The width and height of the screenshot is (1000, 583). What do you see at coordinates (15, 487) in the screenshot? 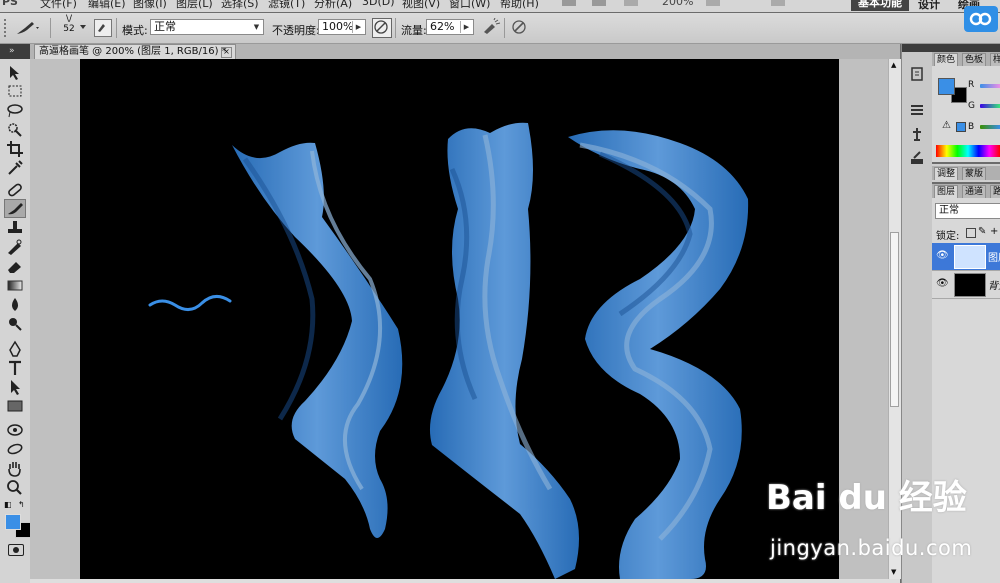
I see `zoom-tool-icon` at bounding box center [15, 487].